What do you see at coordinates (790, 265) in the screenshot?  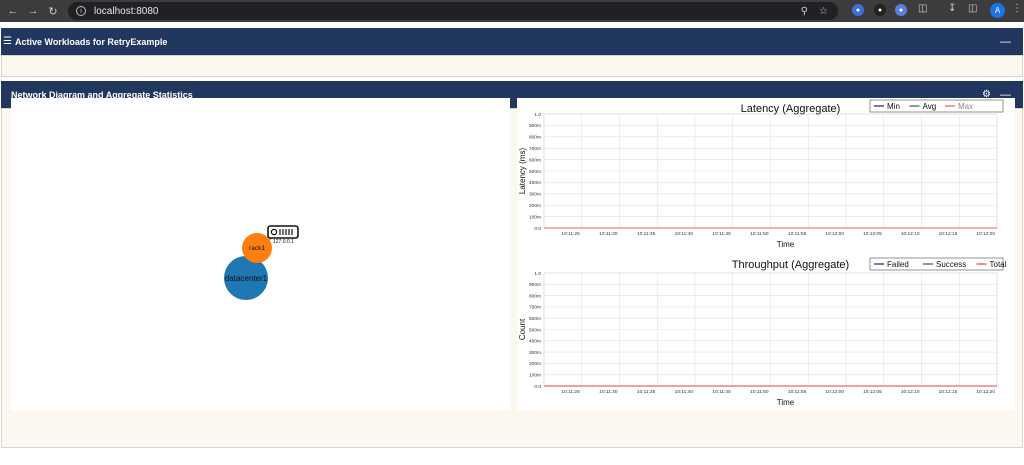 I see `chart-title: Throughput (Aggregate)` at bounding box center [790, 265].